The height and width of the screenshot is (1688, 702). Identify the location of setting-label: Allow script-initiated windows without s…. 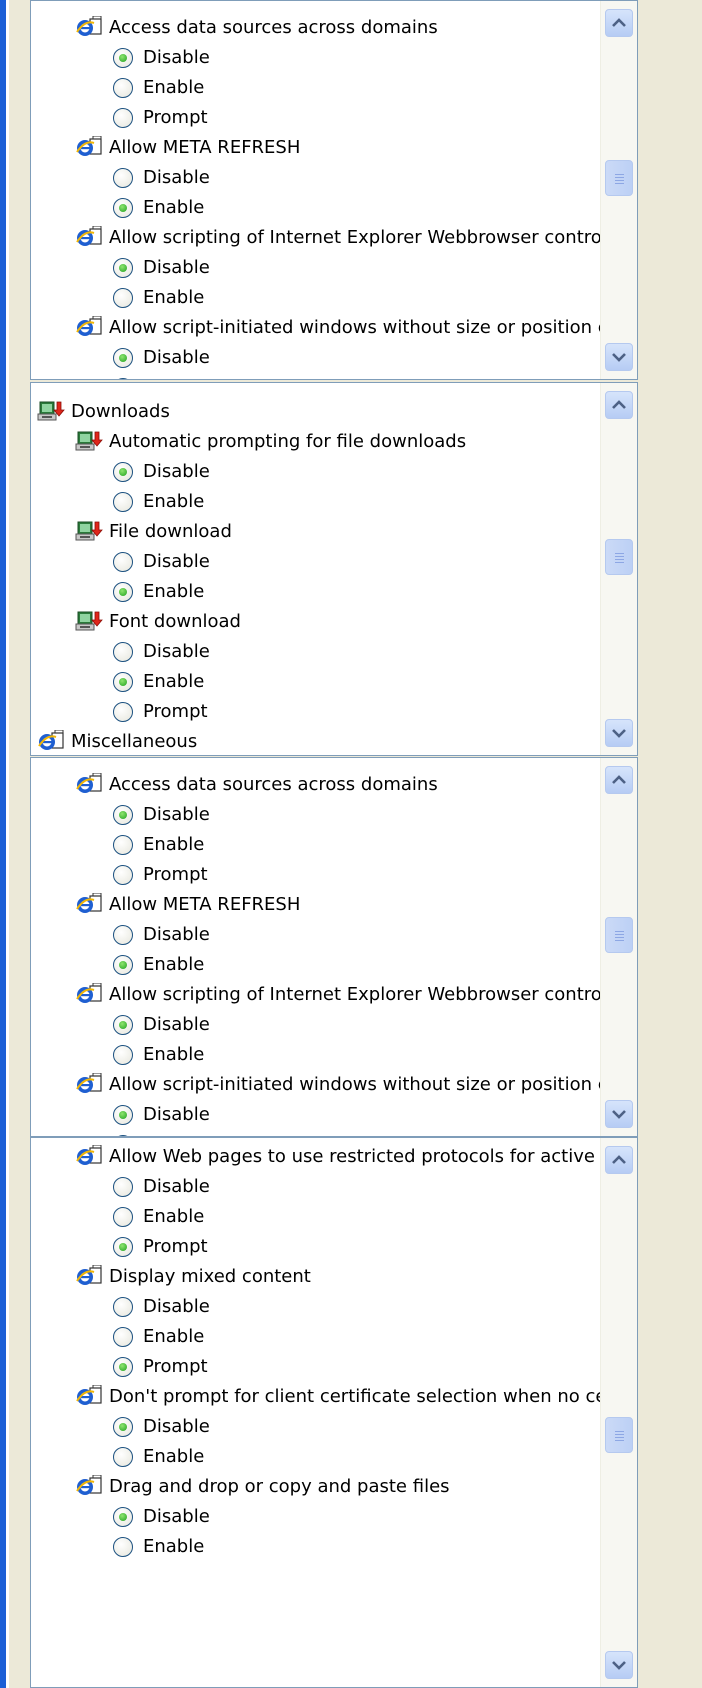
(355, 327).